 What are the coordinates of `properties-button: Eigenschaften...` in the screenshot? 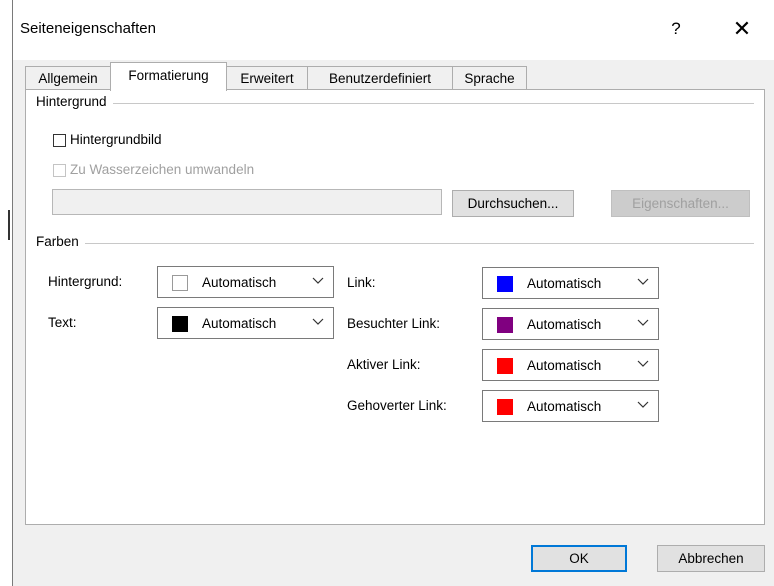 It's located at (680, 203).